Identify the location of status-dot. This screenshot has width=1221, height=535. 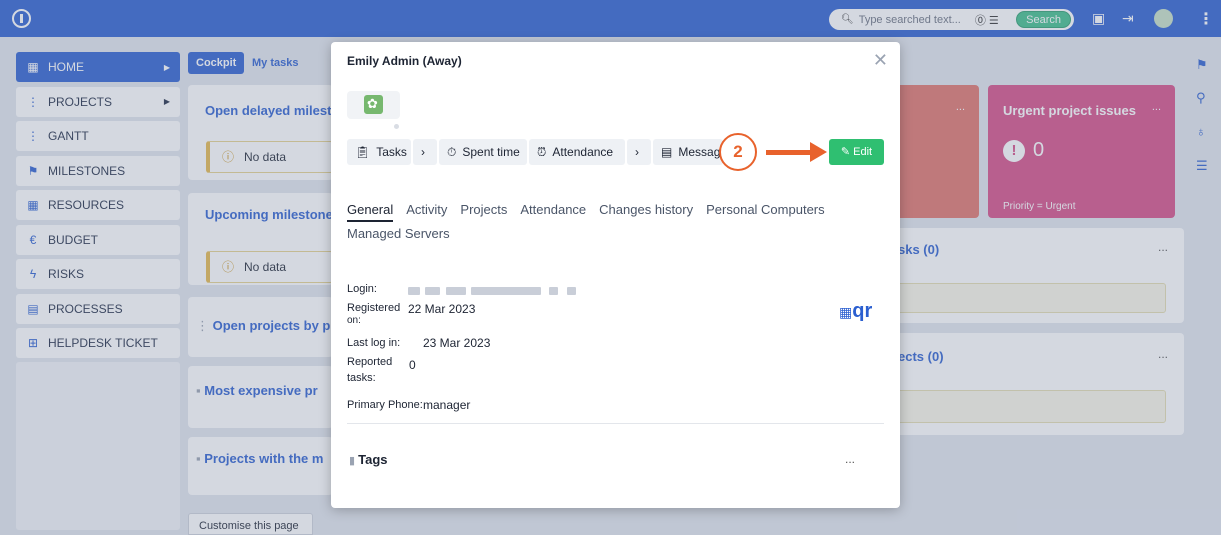
(396, 126).